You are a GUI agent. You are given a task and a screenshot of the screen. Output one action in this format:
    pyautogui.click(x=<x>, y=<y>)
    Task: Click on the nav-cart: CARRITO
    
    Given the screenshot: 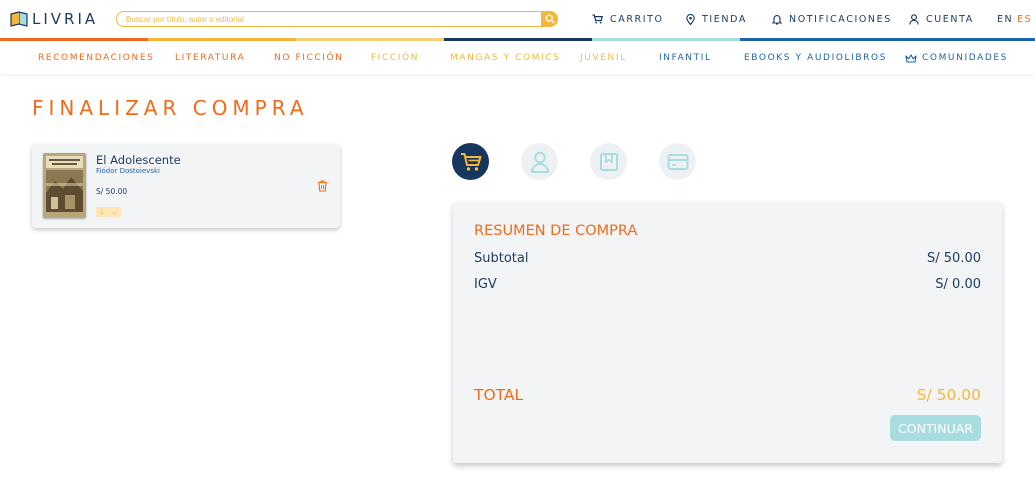 What is the action you would take?
    pyautogui.click(x=628, y=19)
    